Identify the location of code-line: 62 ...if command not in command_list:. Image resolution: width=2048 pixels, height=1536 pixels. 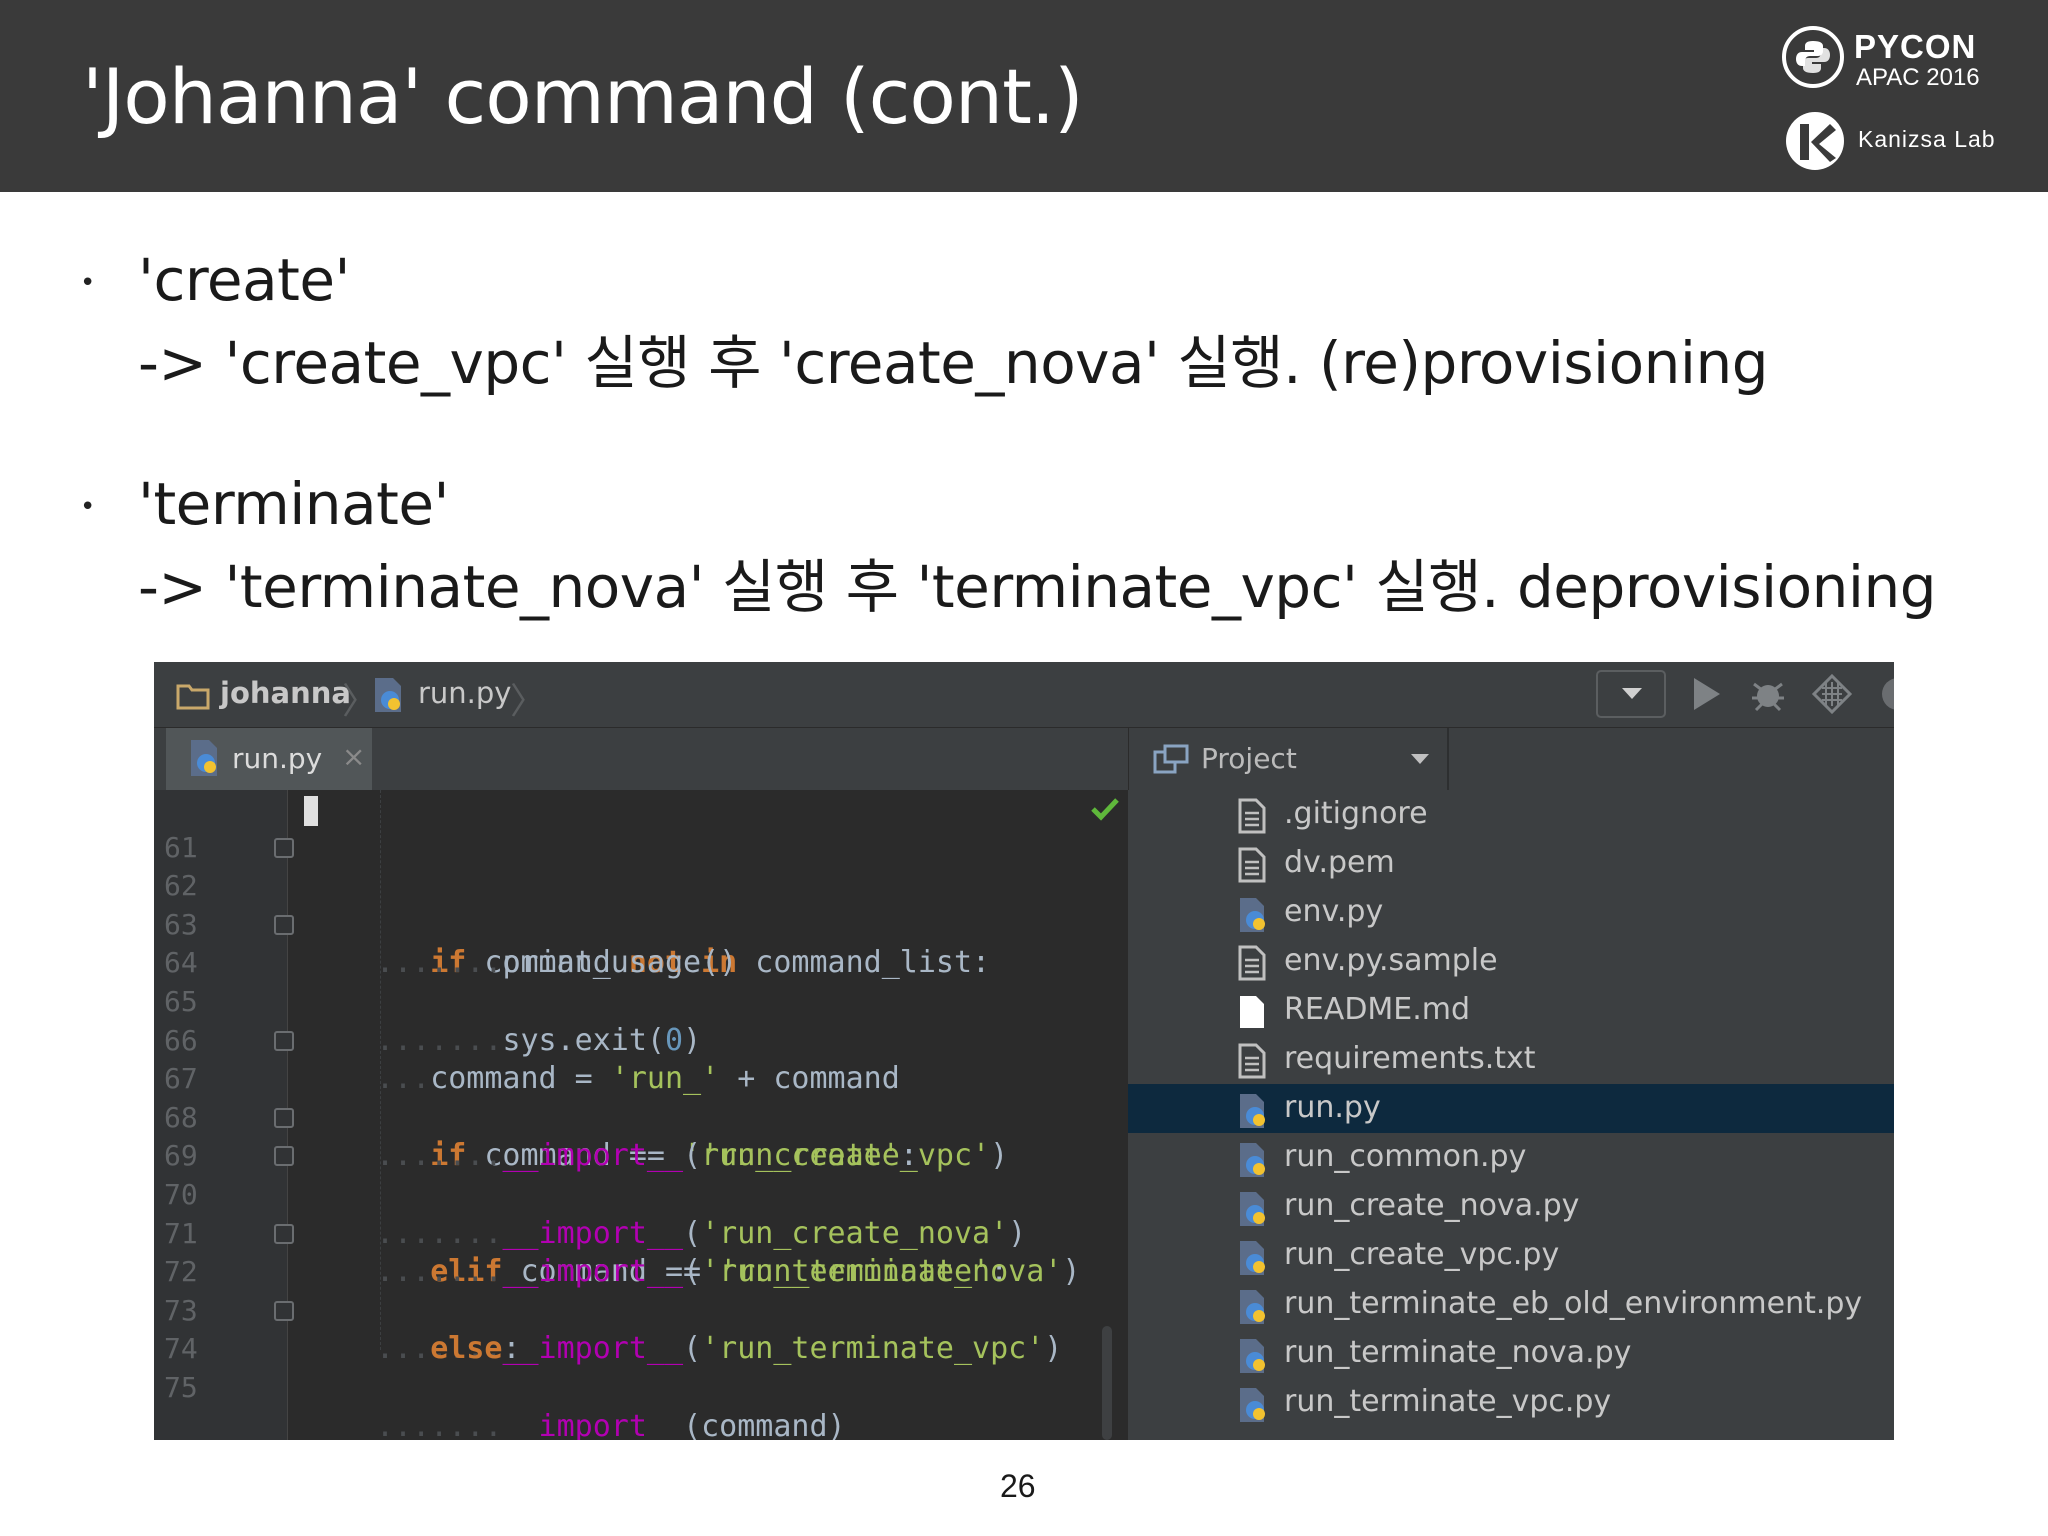
(641, 904).